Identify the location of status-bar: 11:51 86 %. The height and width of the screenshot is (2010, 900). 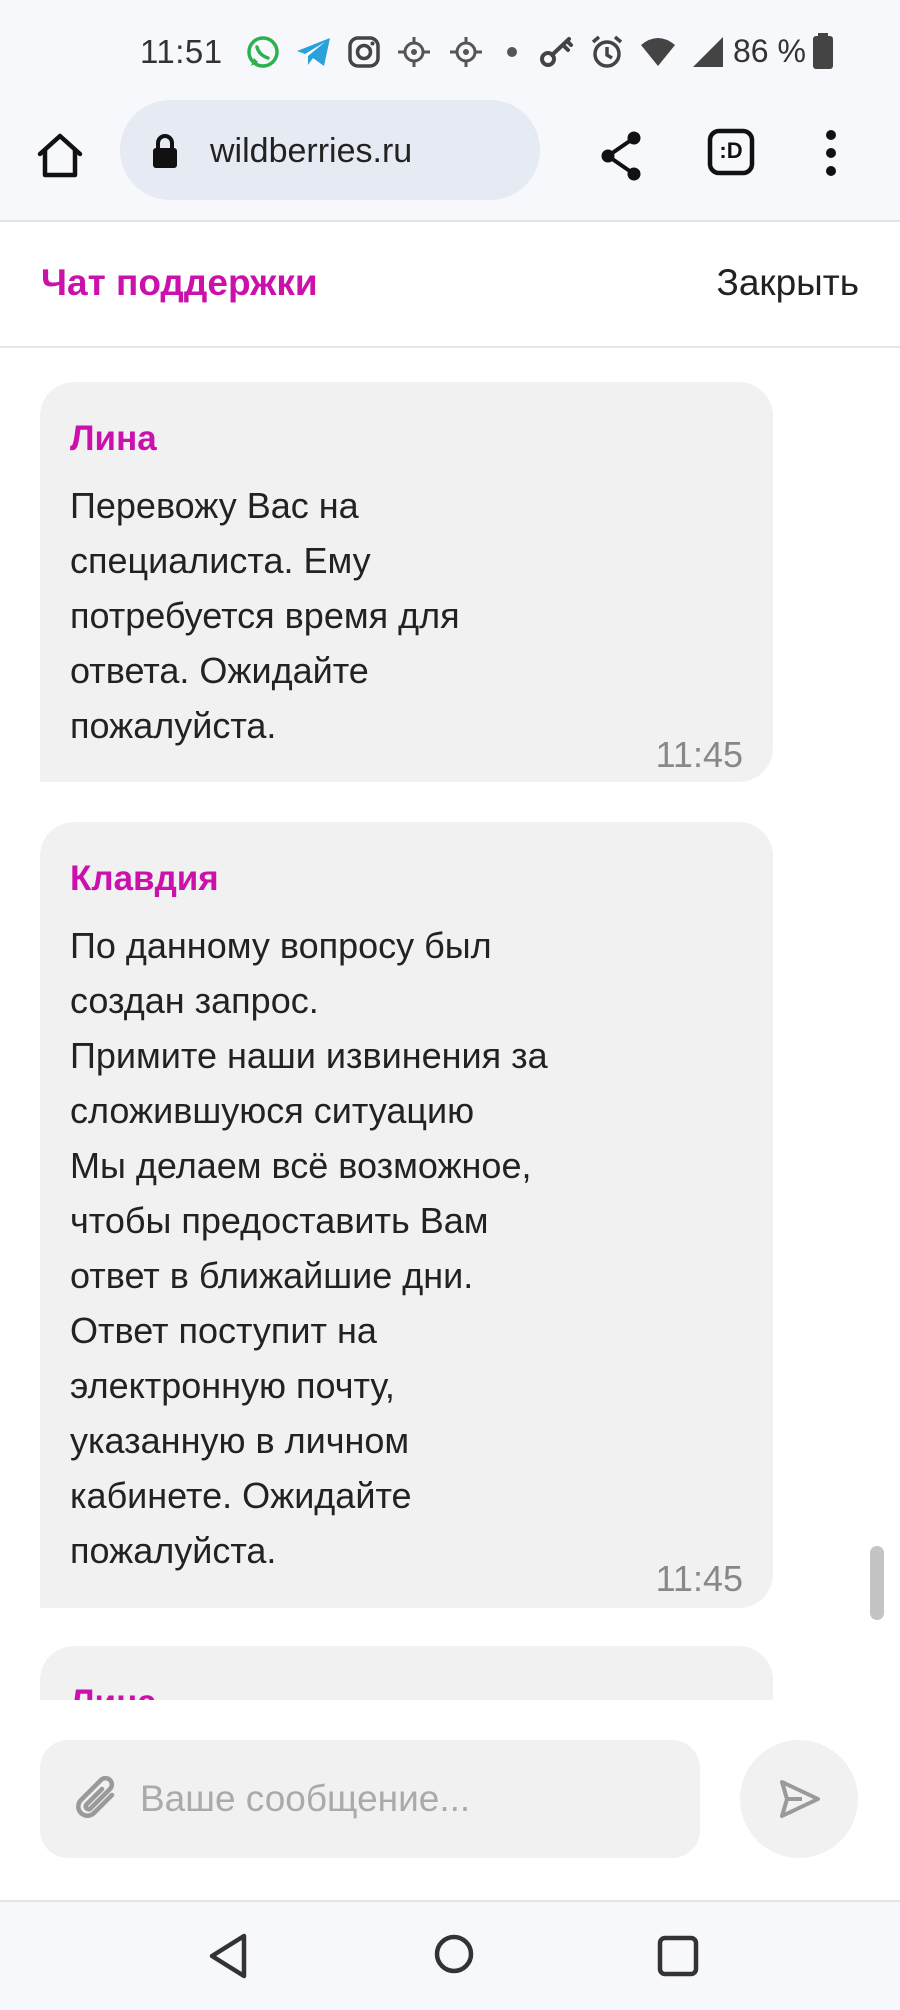
(450, 50).